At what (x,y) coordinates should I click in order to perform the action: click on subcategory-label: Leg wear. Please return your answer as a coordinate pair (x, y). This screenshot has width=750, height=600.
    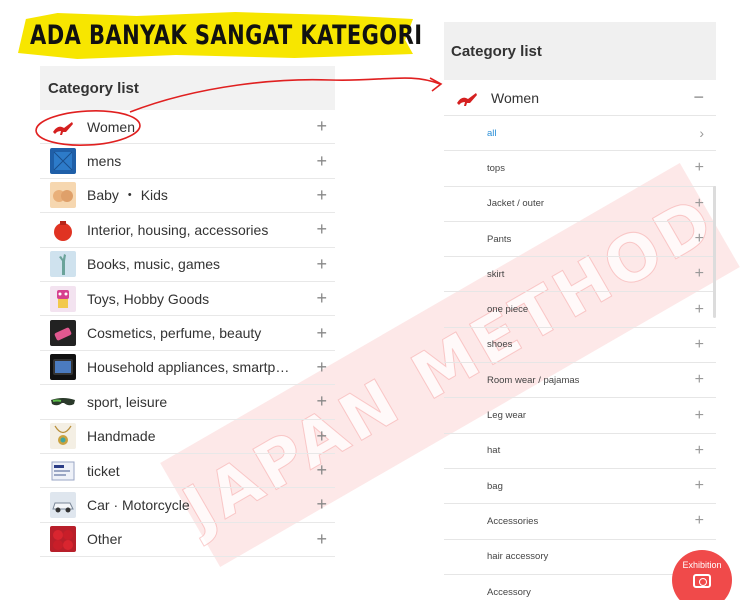
    Looking at the image, I should click on (507, 416).